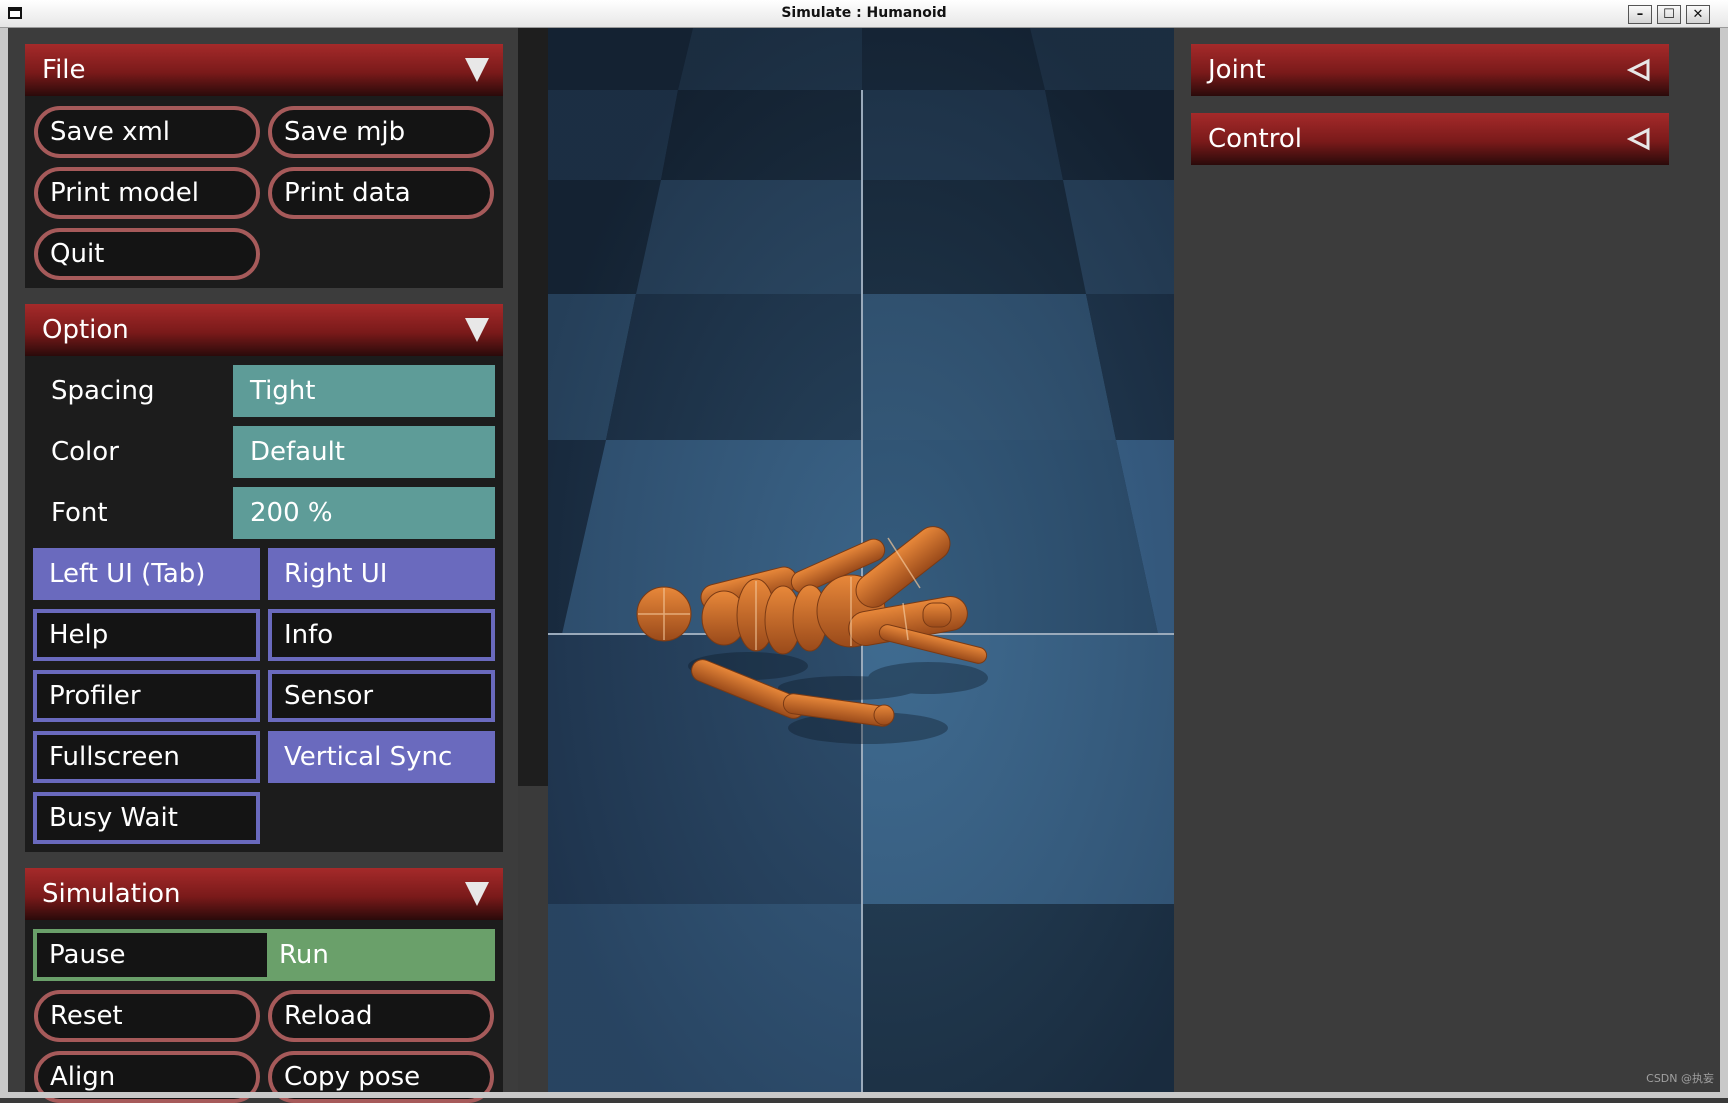 This screenshot has height=1103, width=1728. I want to click on save-mjb-button: Save mjb, so click(381, 132).